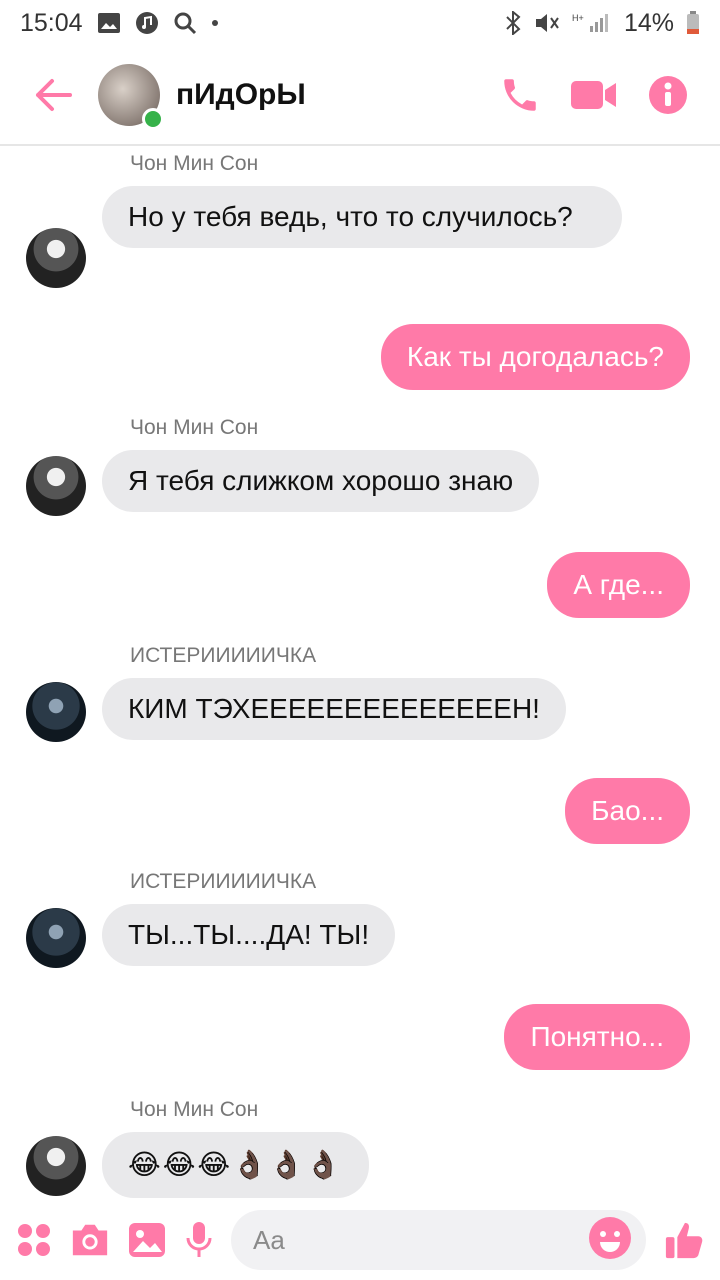  What do you see at coordinates (648, 22) in the screenshot?
I see `battery-percent: 14%` at bounding box center [648, 22].